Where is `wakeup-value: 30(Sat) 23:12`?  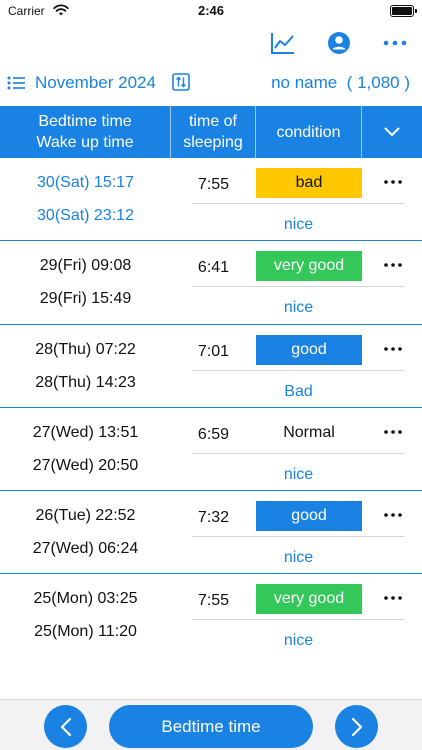
wakeup-value: 30(Sat) 23:12 is located at coordinates (85, 215).